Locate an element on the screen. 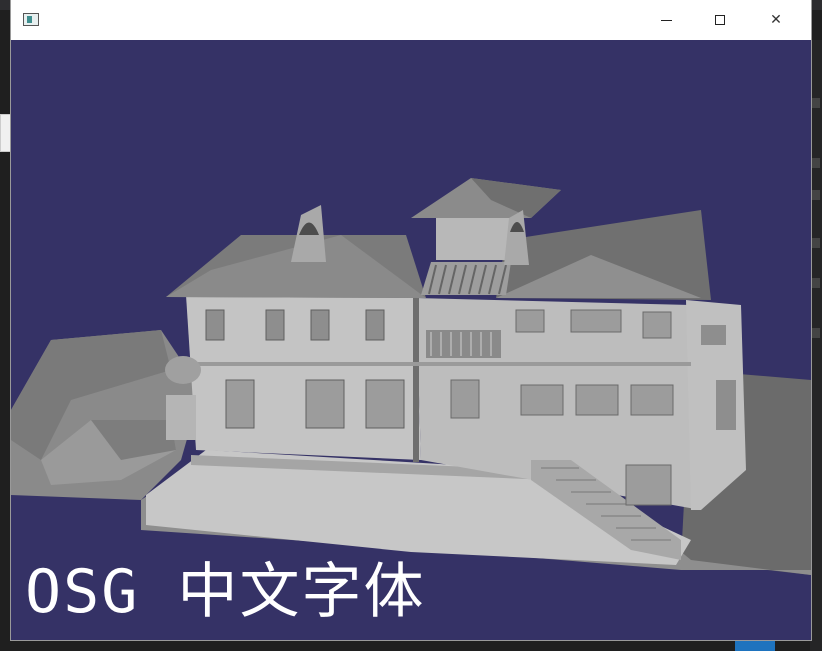 This screenshot has height=651, width=822. round-balcony is located at coordinates (183, 370).